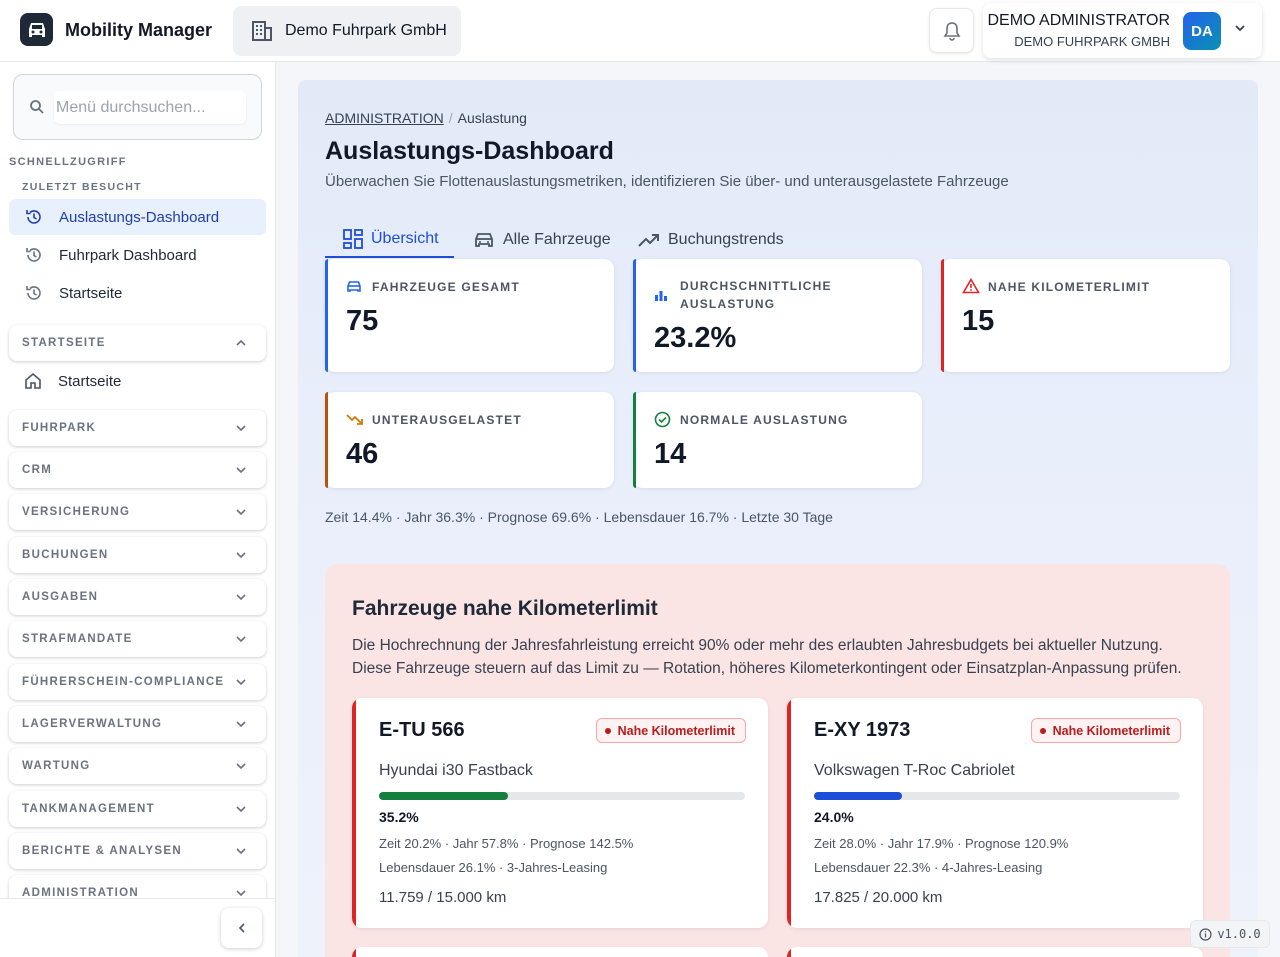 The height and width of the screenshot is (957, 1280). I want to click on stat-card-underutilized: UNTERAUSGELASTET 46, so click(469, 440).